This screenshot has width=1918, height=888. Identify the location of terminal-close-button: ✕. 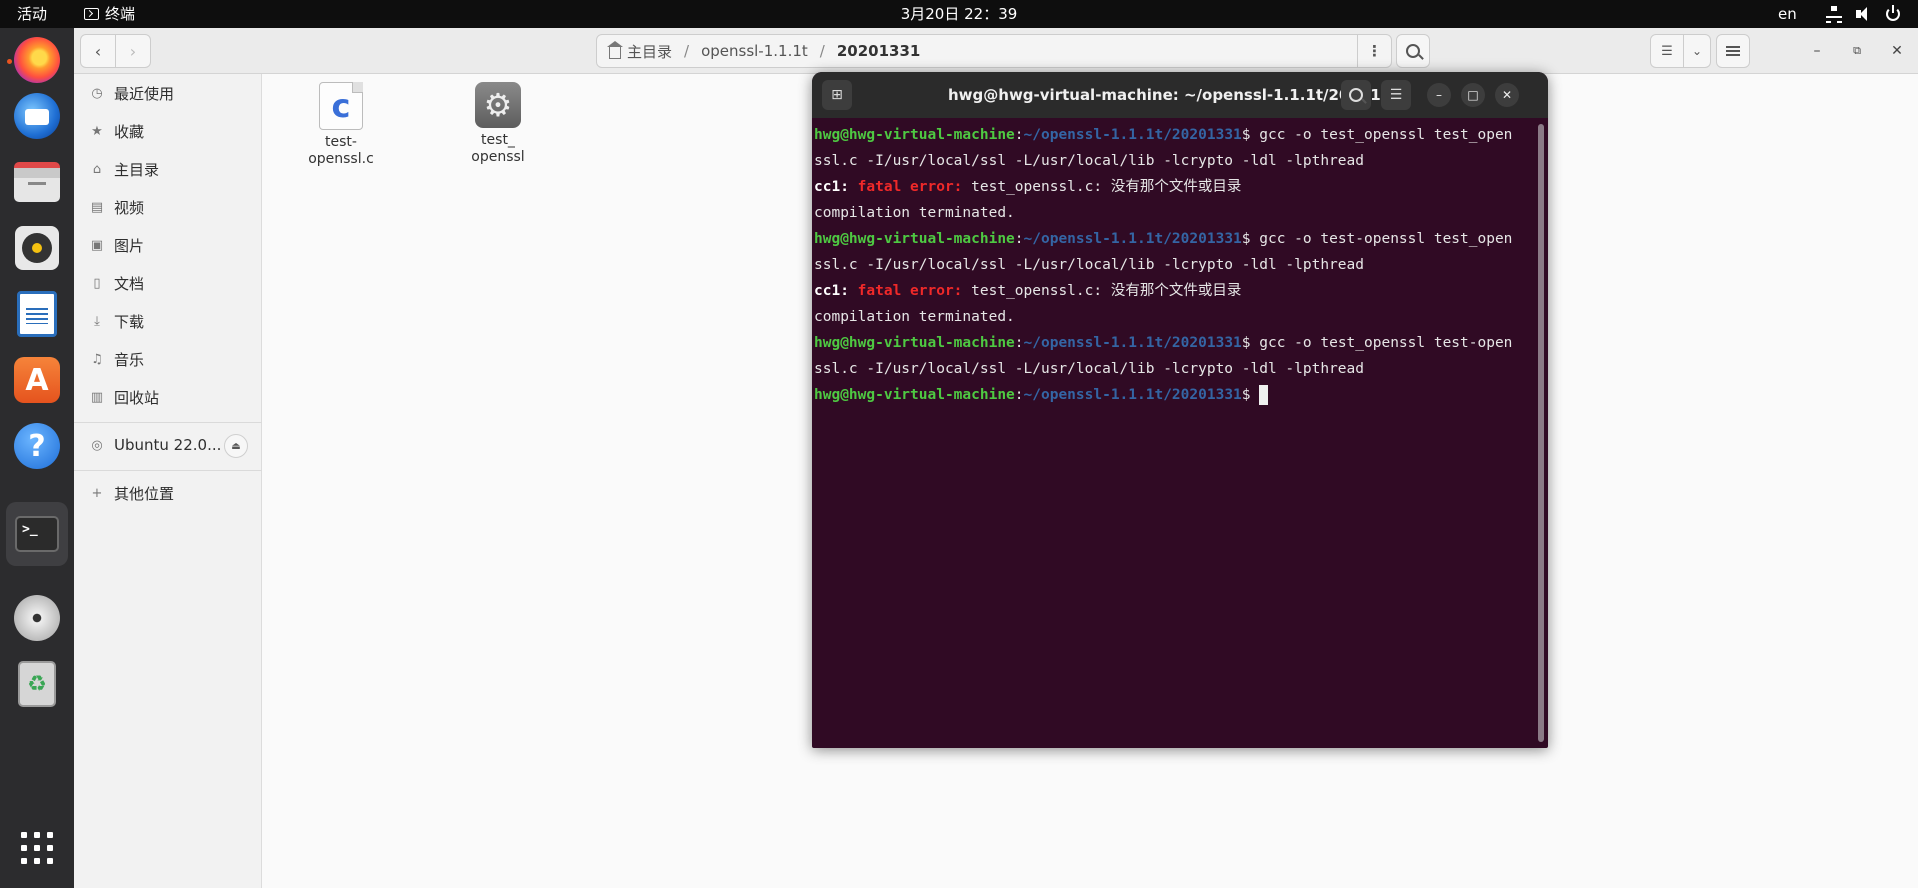
(1507, 95).